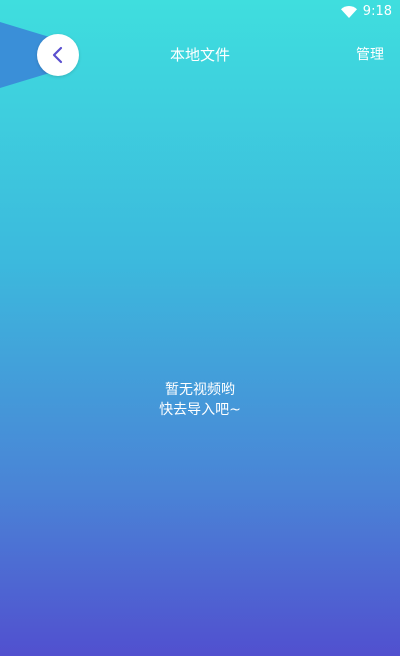 The width and height of the screenshot is (400, 656). Describe the element at coordinates (370, 55) in the screenshot. I see `manage-button: 管理` at that location.